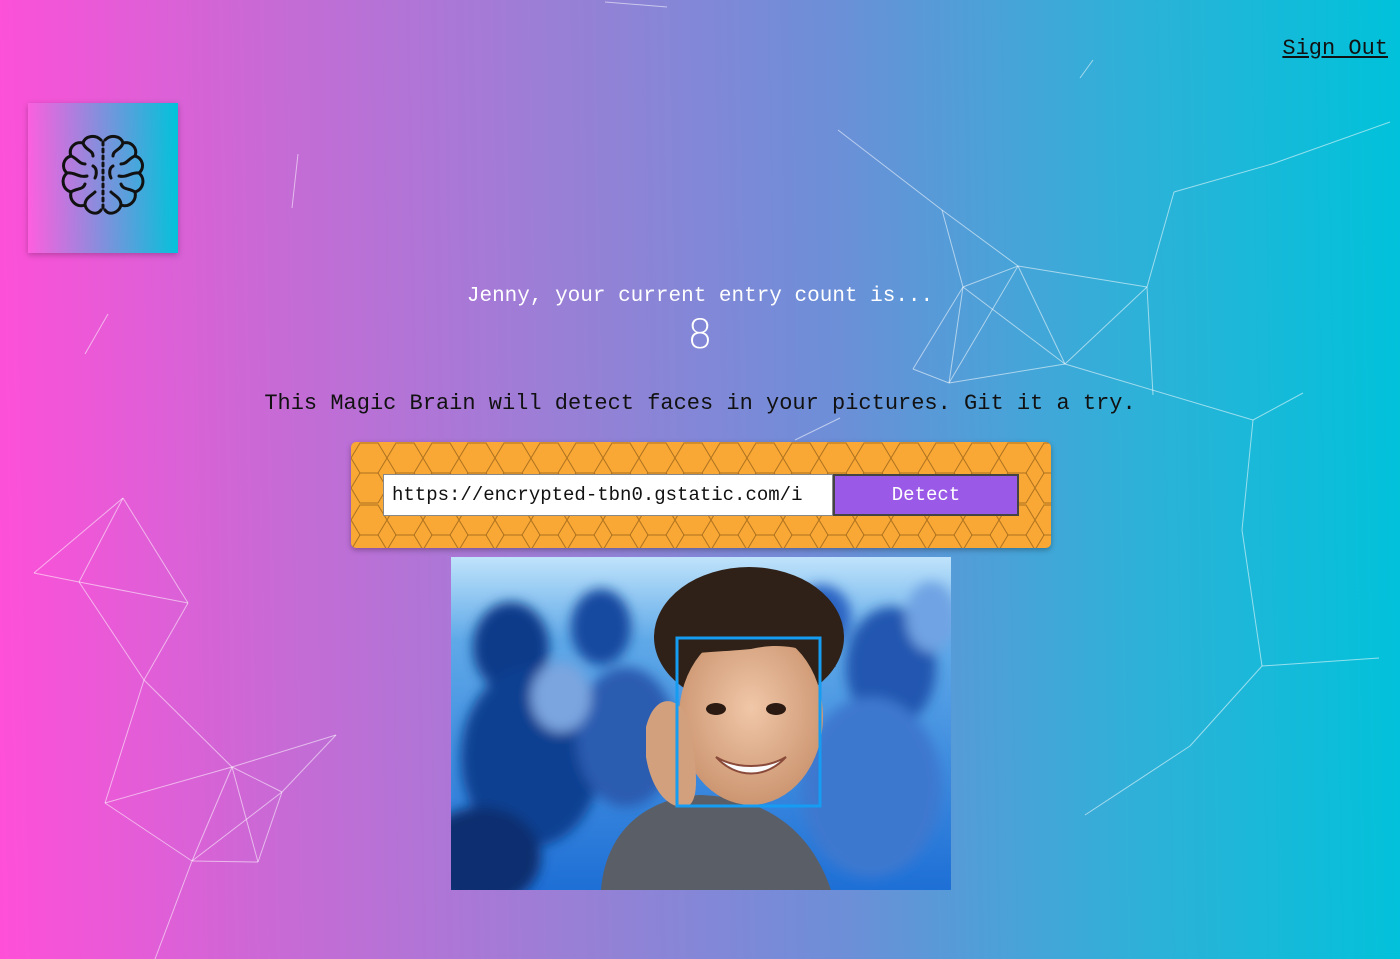  What do you see at coordinates (103, 174) in the screenshot?
I see `brain-icon` at bounding box center [103, 174].